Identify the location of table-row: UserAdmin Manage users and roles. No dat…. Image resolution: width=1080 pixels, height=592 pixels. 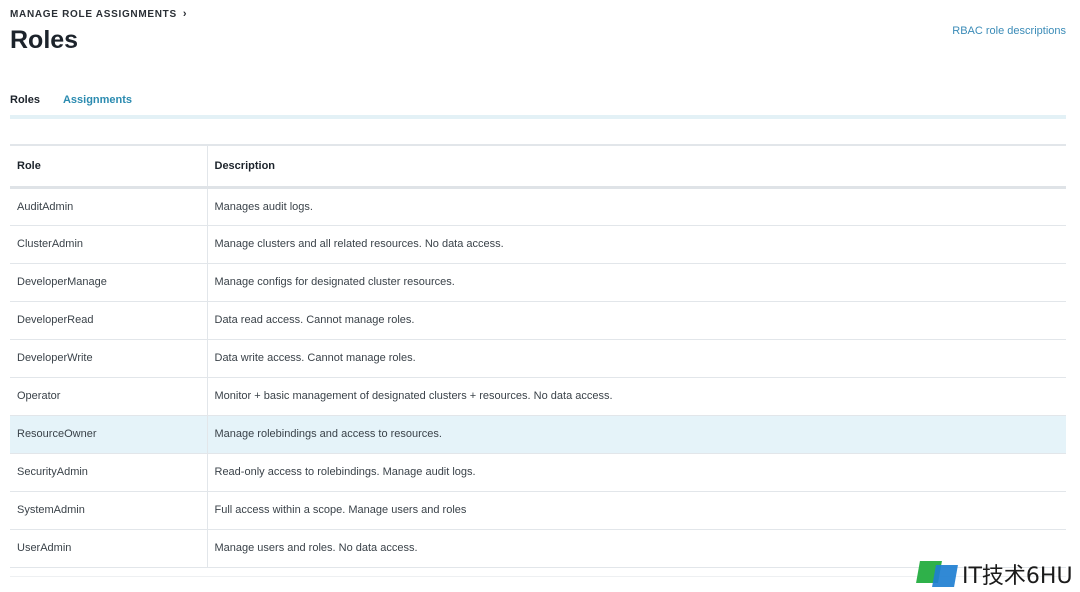
(538, 548).